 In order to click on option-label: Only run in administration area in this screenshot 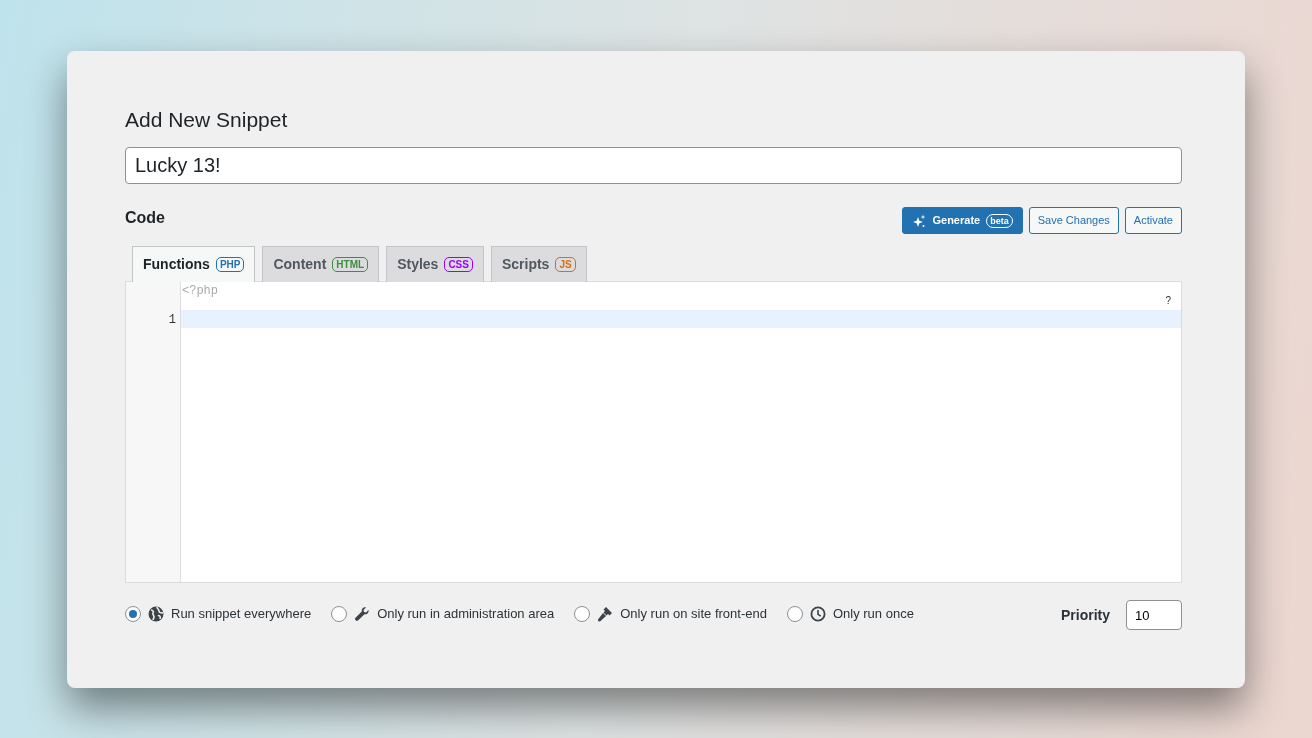, I will do `click(466, 613)`.